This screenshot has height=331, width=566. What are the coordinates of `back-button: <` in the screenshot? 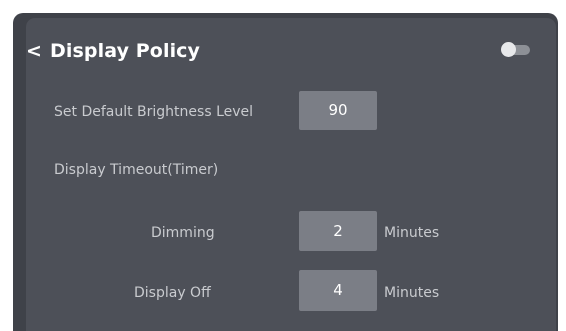 It's located at (34, 51).